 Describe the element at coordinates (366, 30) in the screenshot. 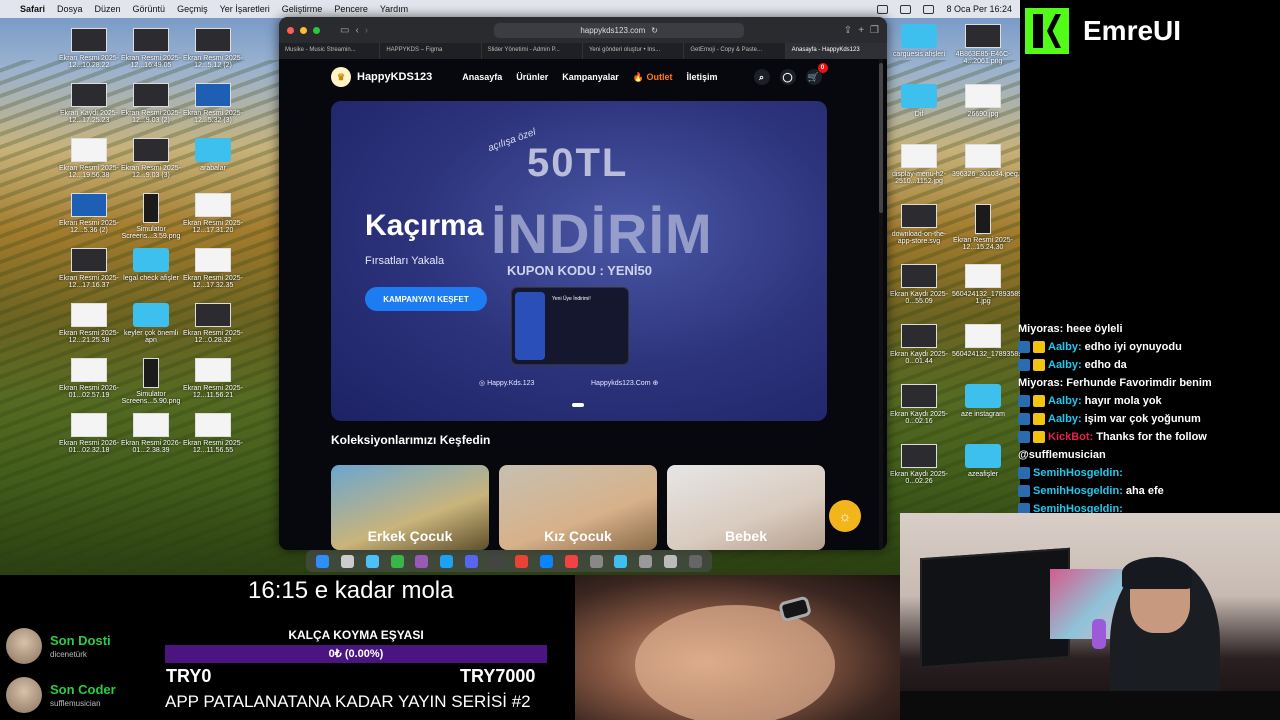

I see `forward-icon: ›` at that location.